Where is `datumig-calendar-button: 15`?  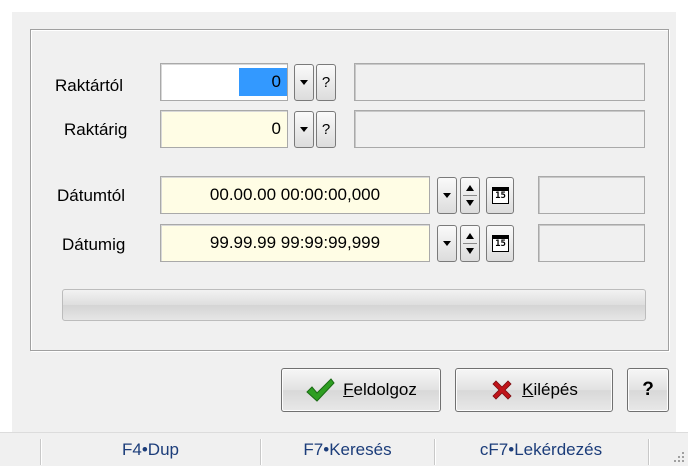
datumig-calendar-button: 15 is located at coordinates (500, 243).